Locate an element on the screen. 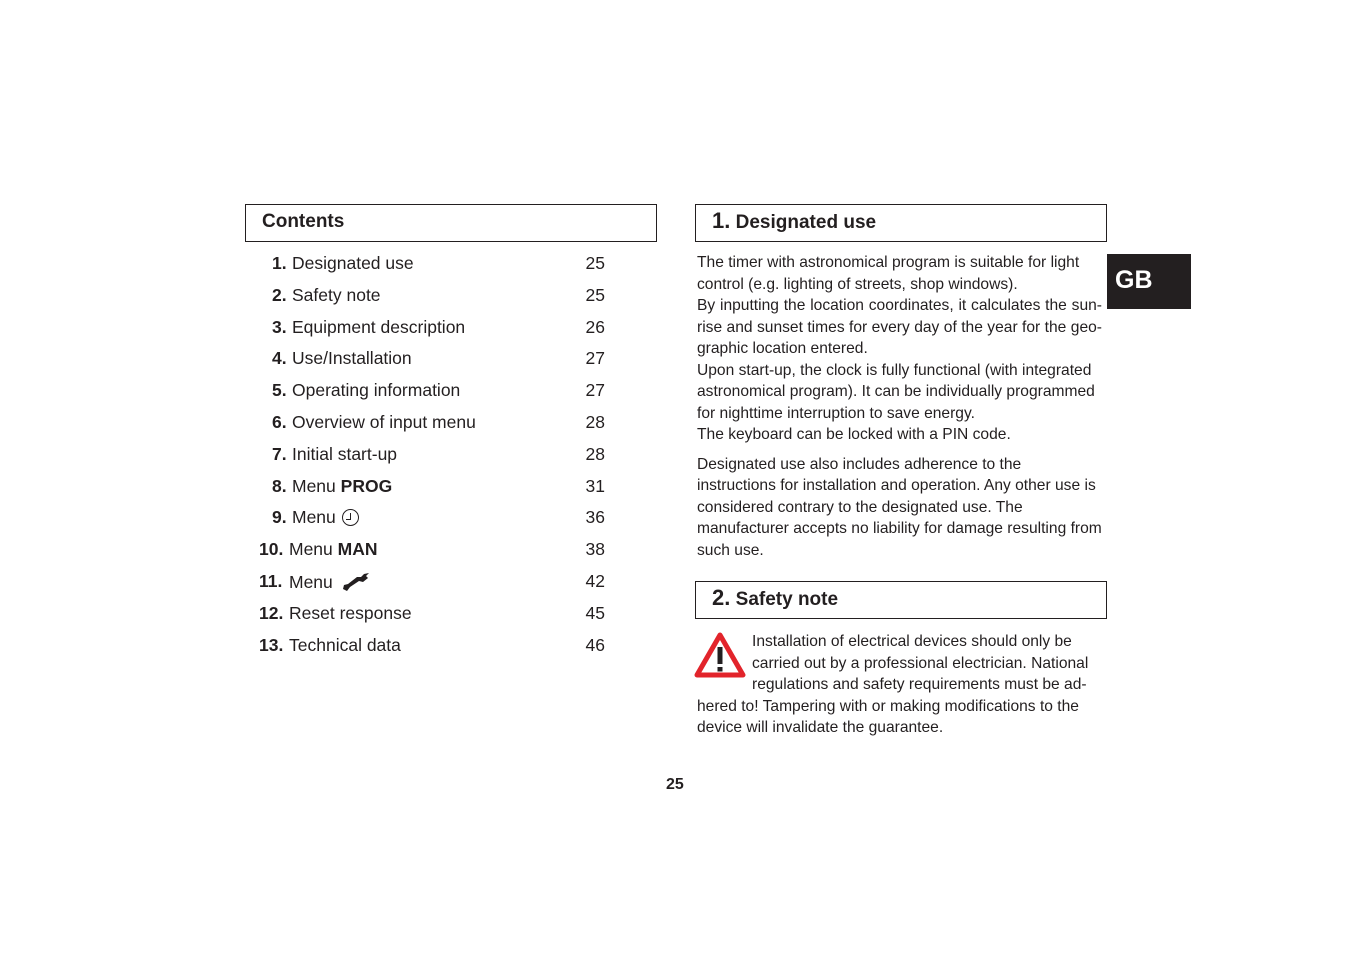 Image resolution: width=1352 pixels, height=954 pixels. language-tab: GB is located at coordinates (1149, 281).